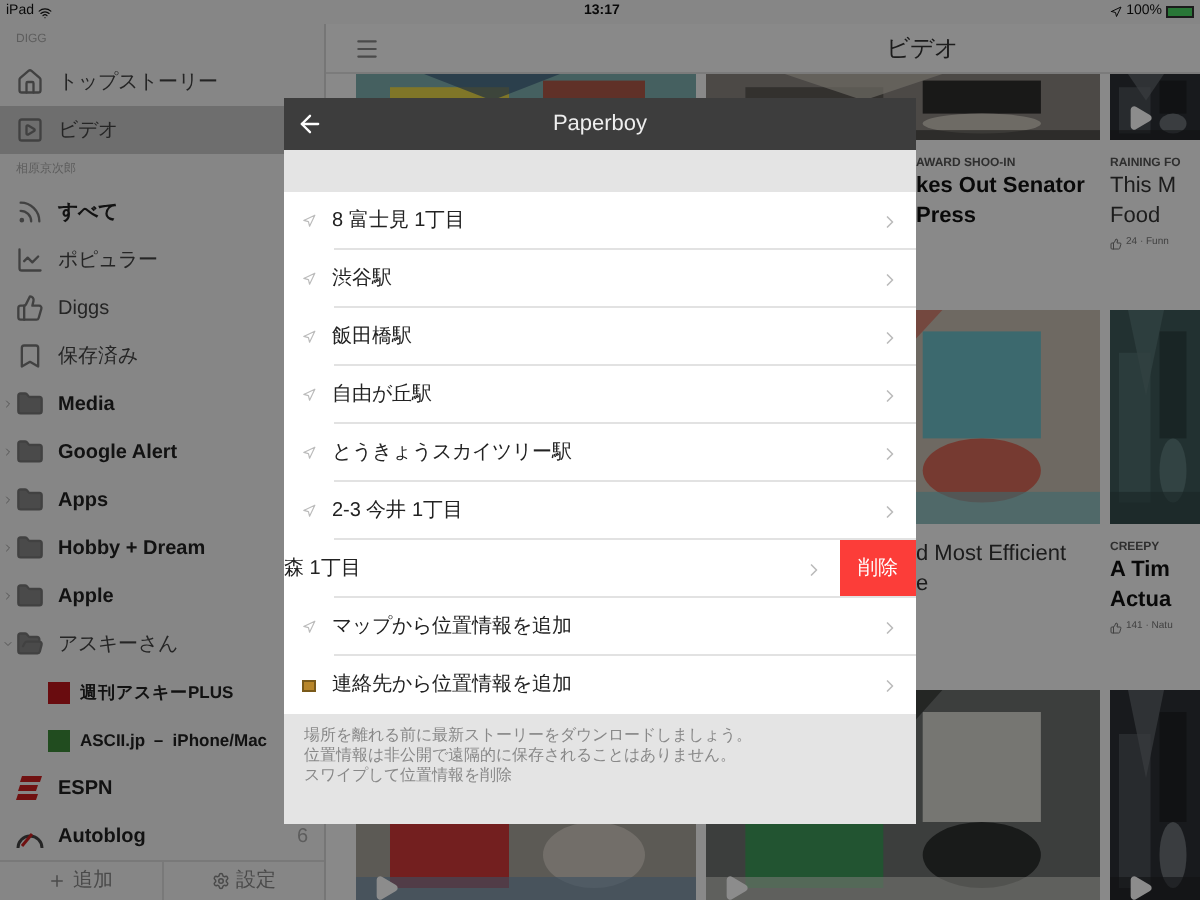  What do you see at coordinates (1135, 217) in the screenshot?
I see `card-title-line: Food` at bounding box center [1135, 217].